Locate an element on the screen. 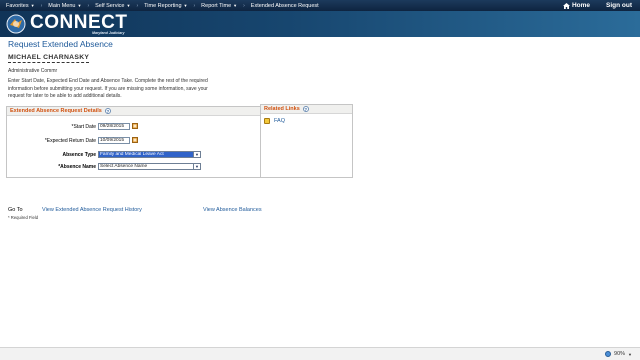 The image size is (640, 360). view-history-link: View Extended Absence Request History is located at coordinates (92, 210).